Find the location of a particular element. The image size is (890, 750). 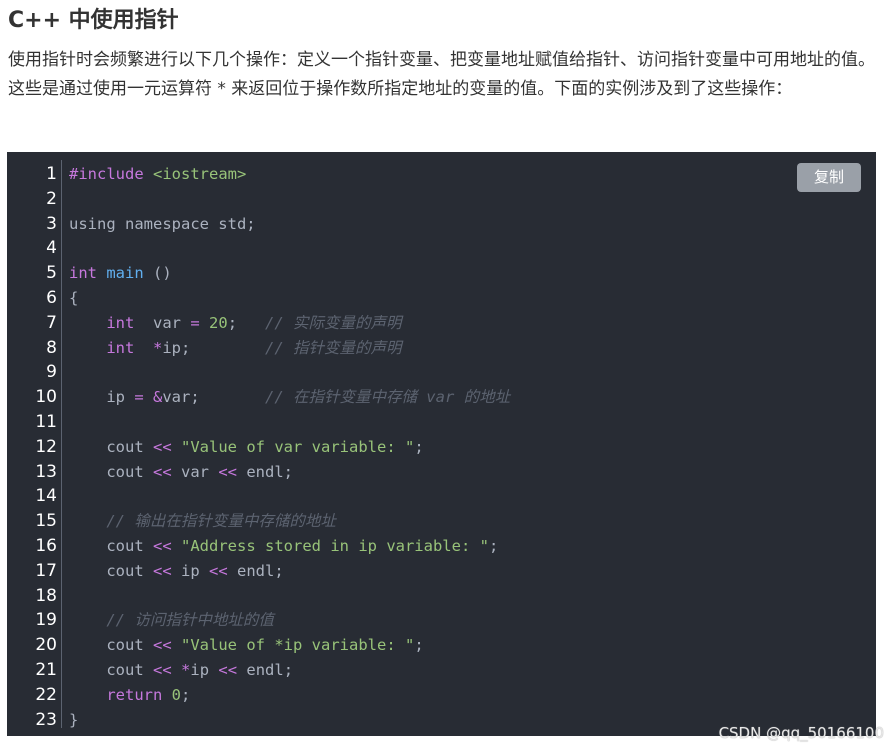

line-number: 12 is located at coordinates (46, 446).